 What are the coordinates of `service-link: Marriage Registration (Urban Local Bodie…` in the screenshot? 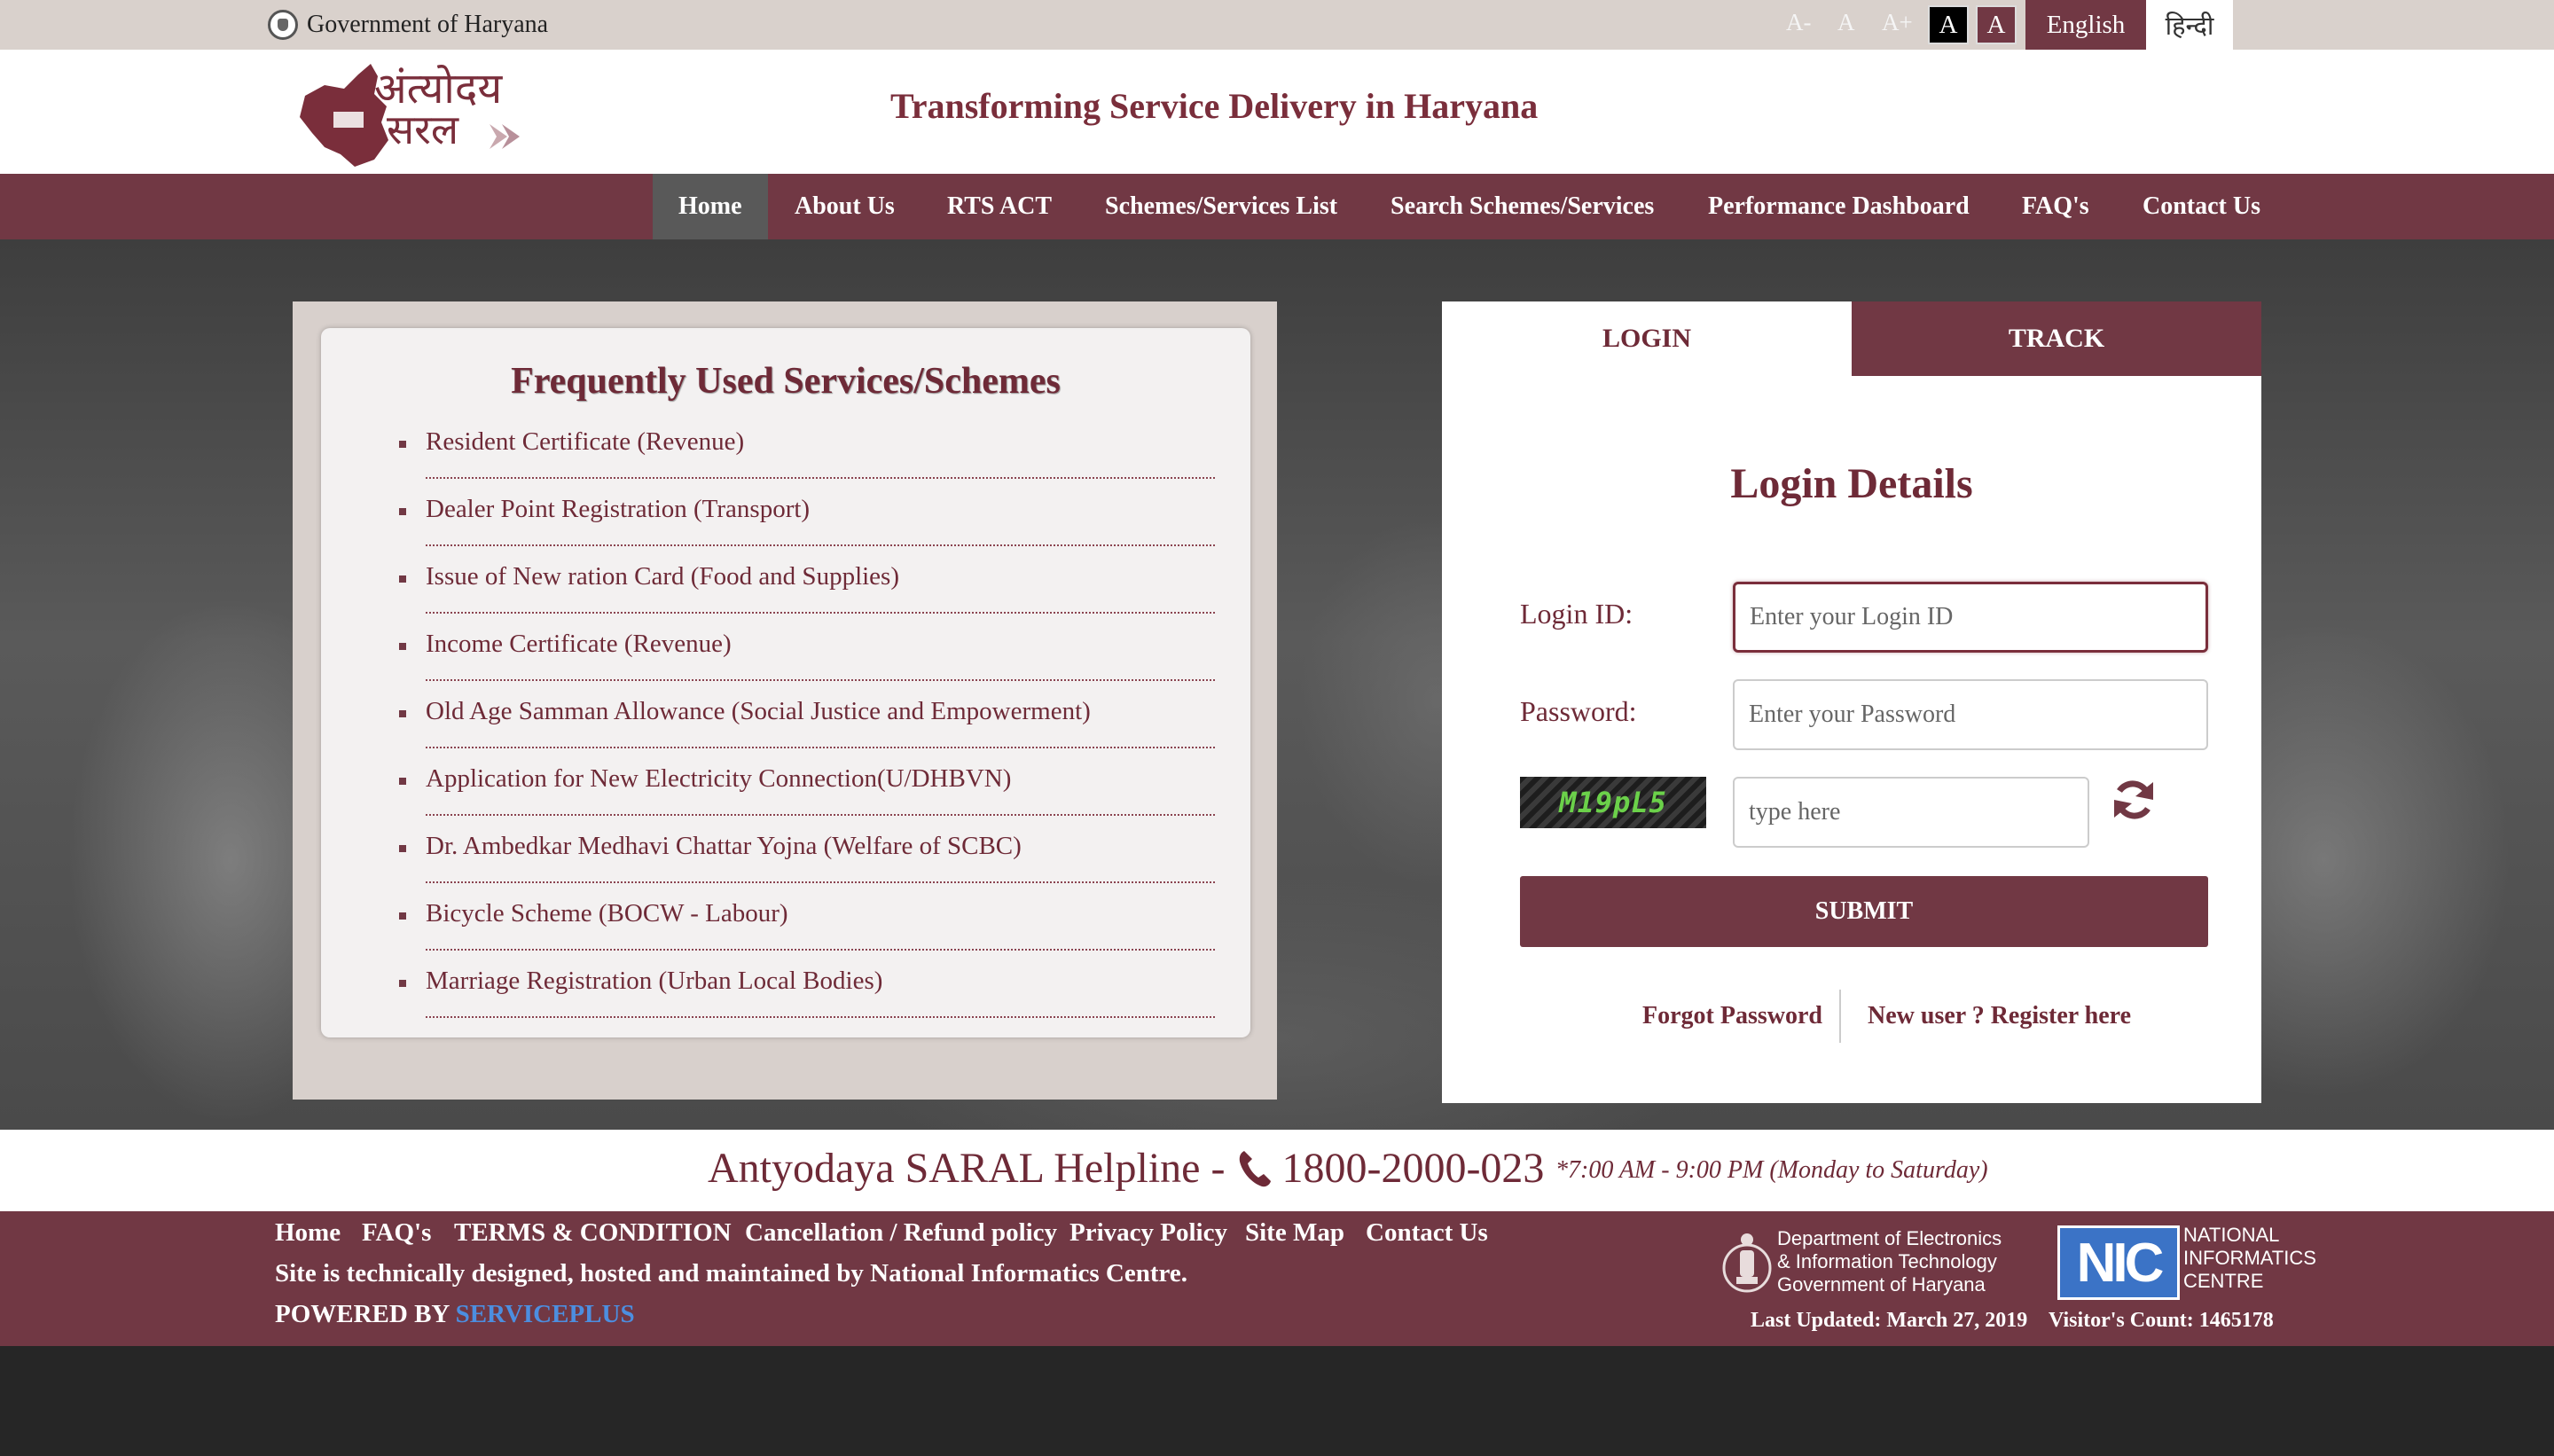 It's located at (654, 981).